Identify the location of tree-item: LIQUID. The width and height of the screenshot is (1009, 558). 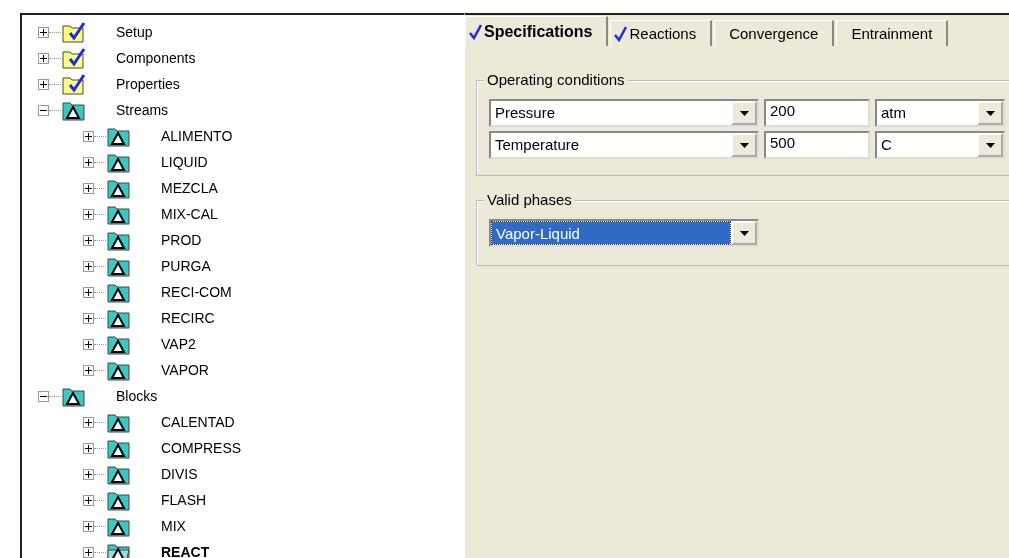
(184, 162).